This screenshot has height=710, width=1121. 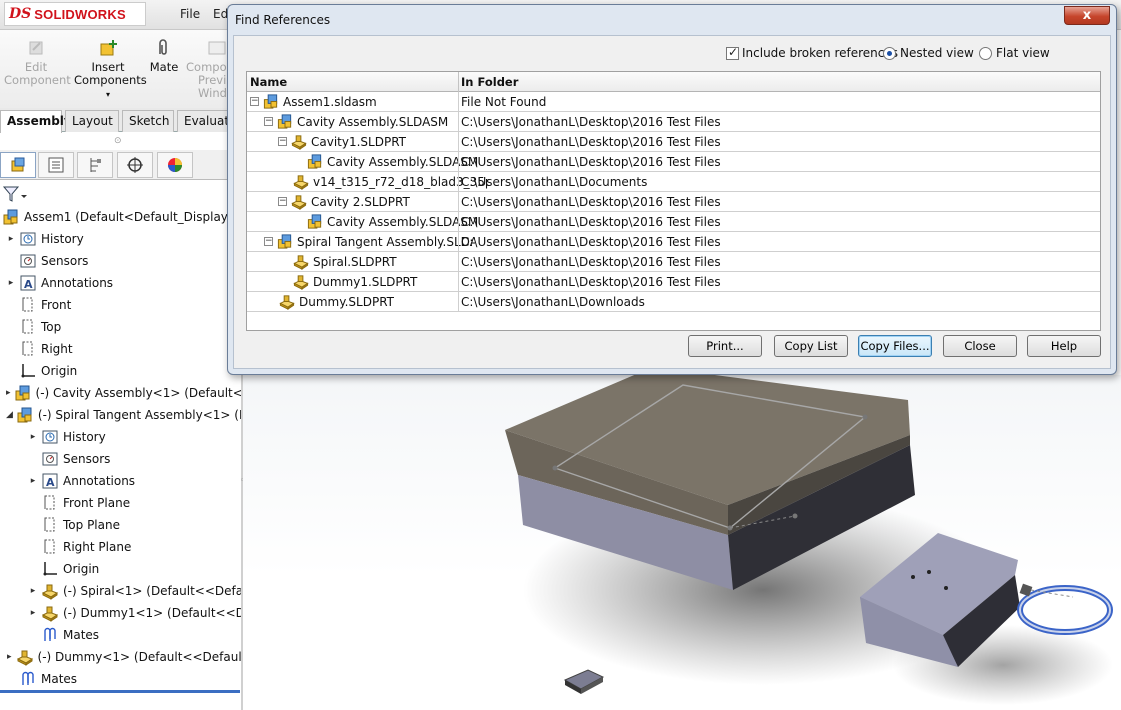 I want to click on column-divider, so click(x=458, y=82).